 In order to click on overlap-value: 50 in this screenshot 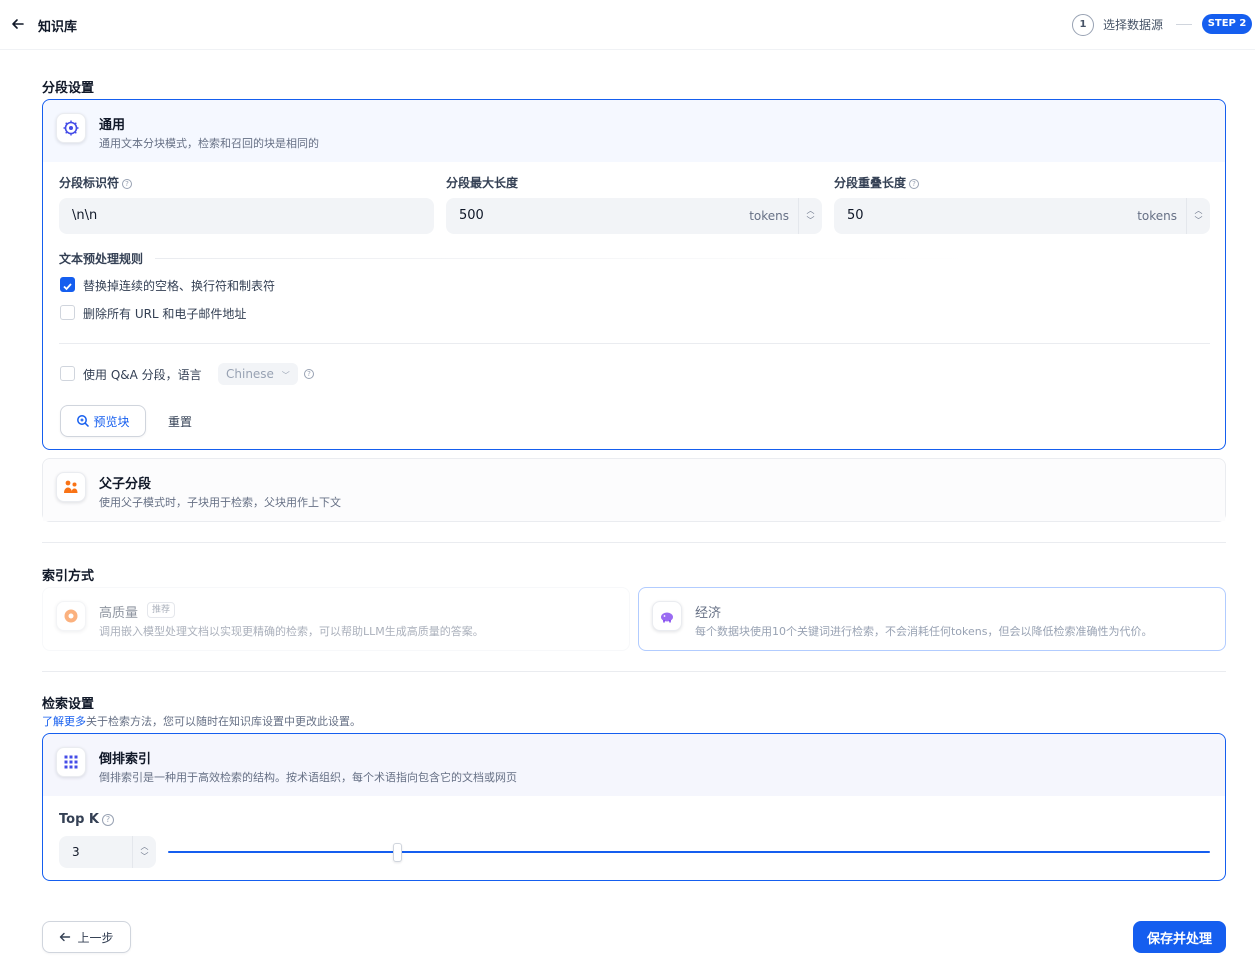, I will do `click(855, 215)`.